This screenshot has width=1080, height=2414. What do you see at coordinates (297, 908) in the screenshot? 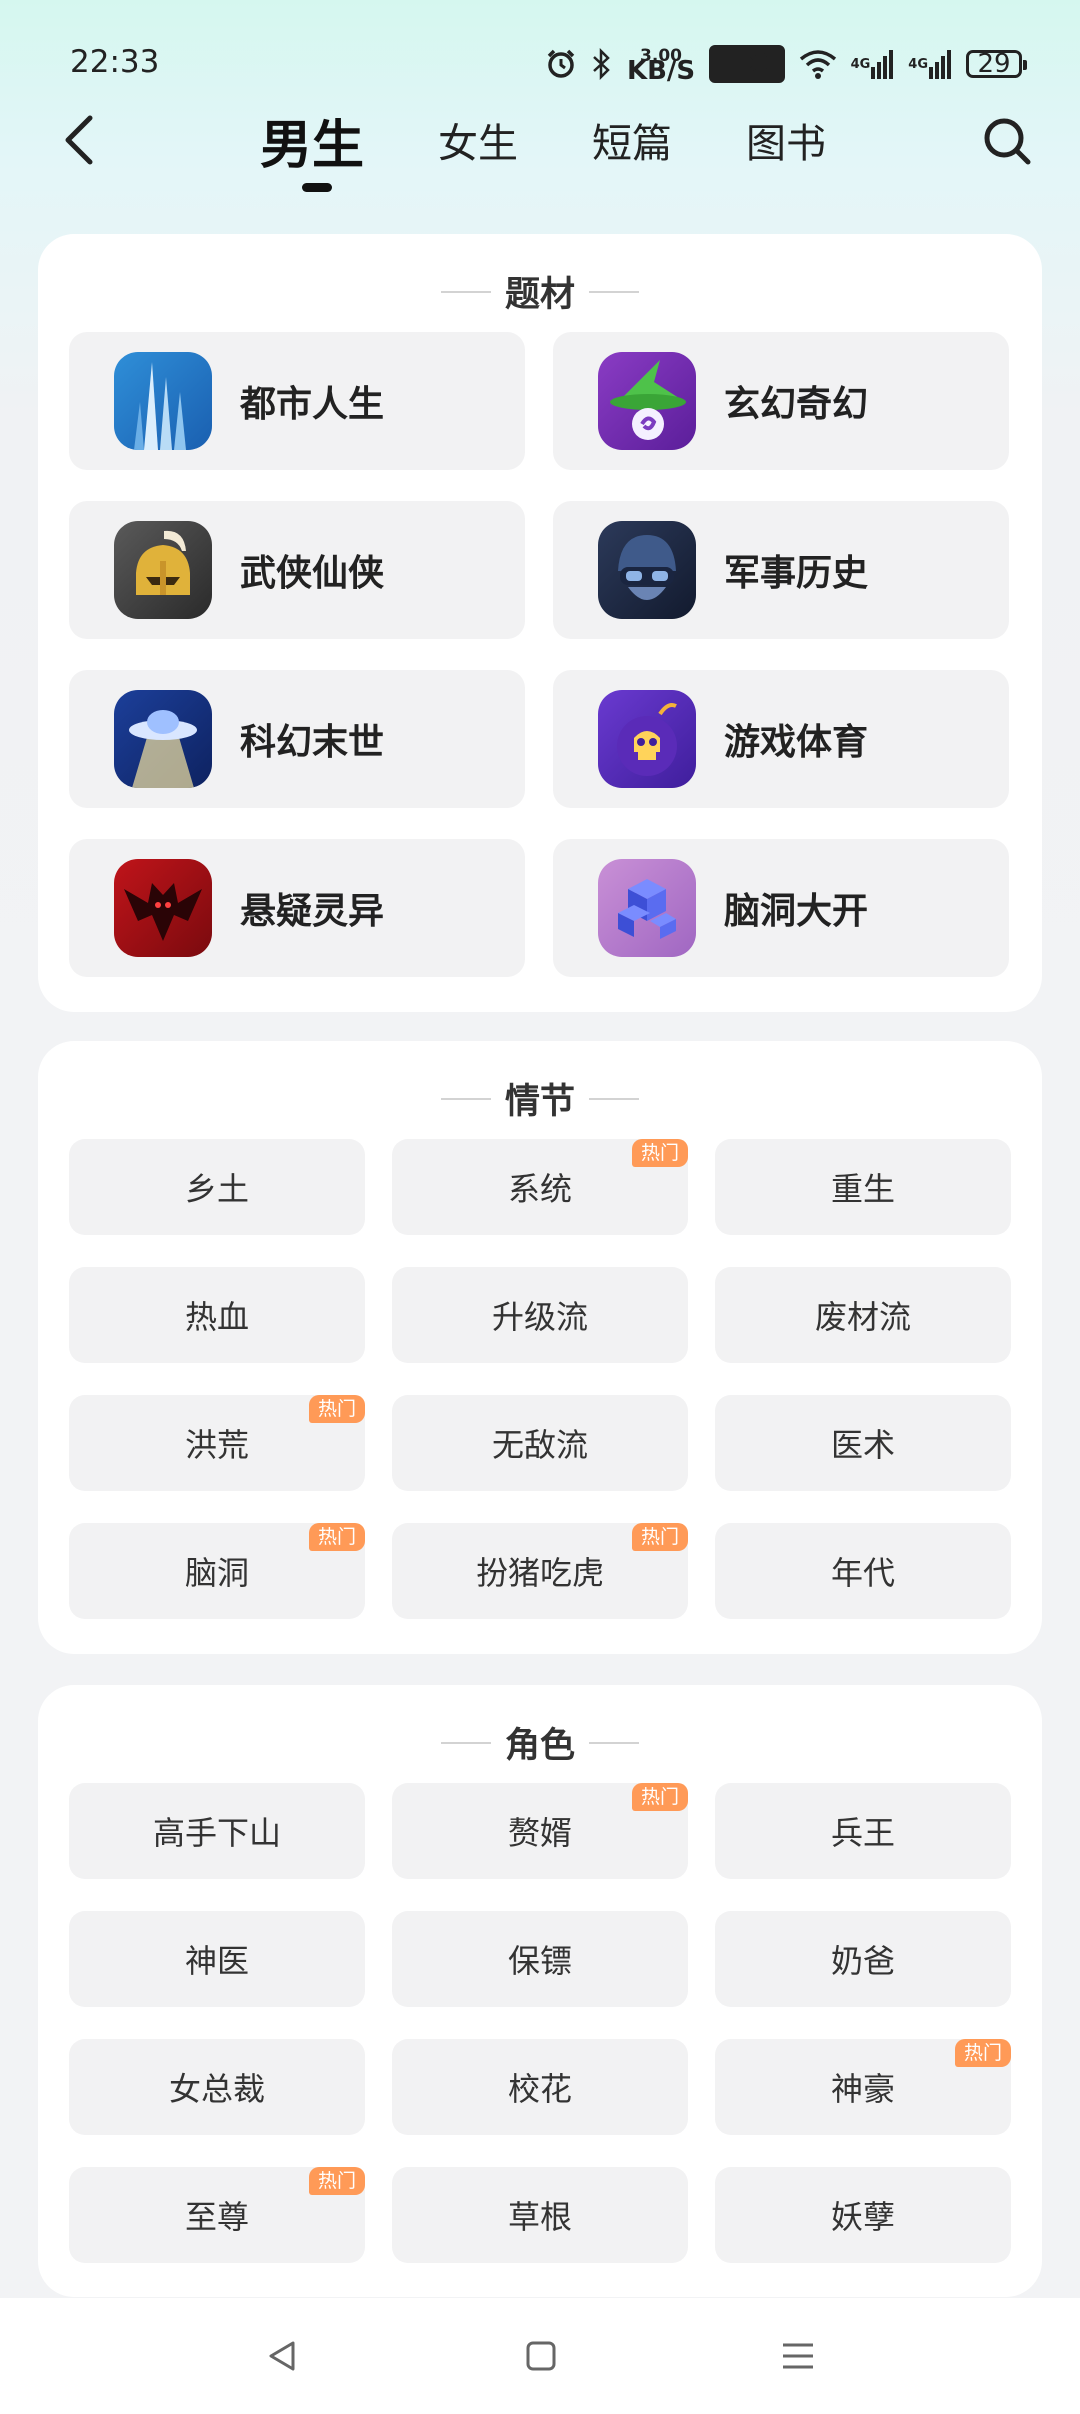
I see `genre-mystery: 悬疑灵异` at bounding box center [297, 908].